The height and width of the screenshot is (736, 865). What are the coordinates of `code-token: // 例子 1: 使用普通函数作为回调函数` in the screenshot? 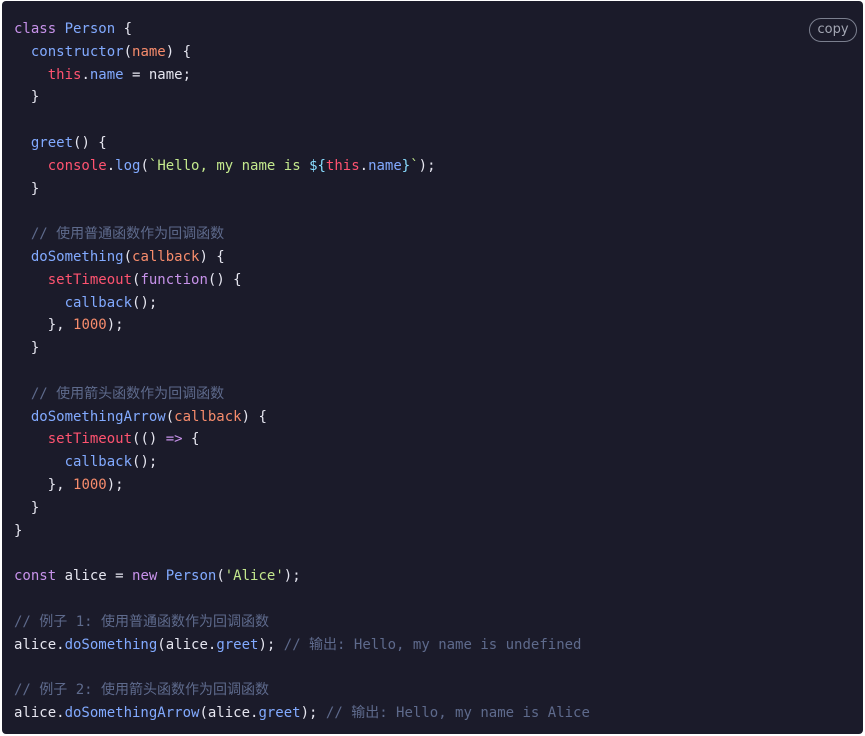 It's located at (142, 621).